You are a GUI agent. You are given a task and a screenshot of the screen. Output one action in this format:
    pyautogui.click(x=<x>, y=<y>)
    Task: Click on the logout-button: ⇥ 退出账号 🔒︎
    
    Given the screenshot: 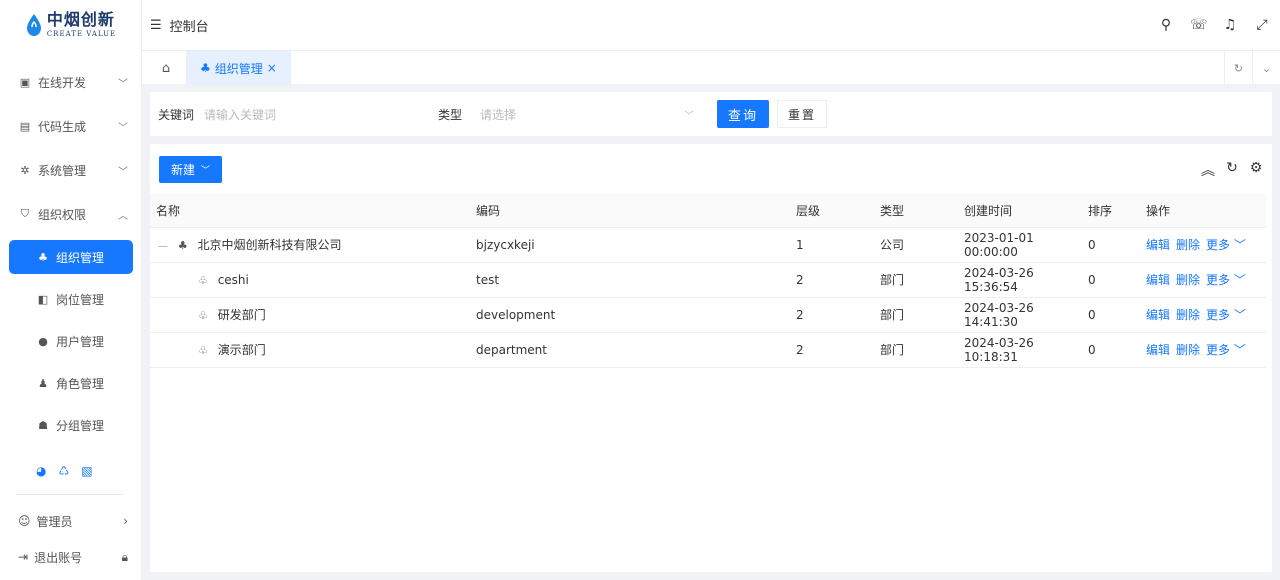 What is the action you would take?
    pyautogui.click(x=71, y=557)
    